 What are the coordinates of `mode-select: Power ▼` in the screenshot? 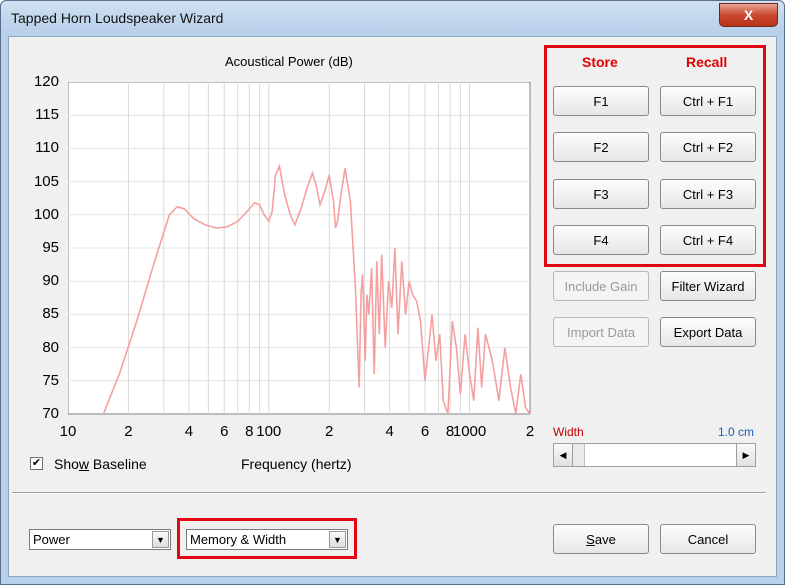 It's located at (100, 539).